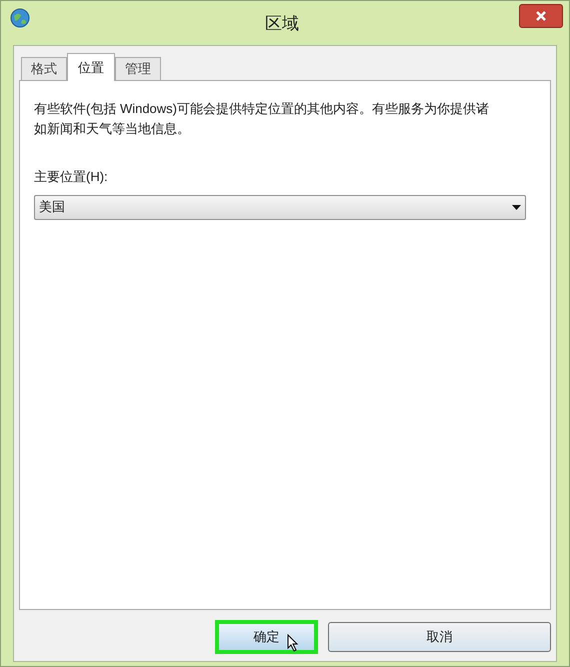 This screenshot has width=570, height=667. Describe the element at coordinates (516, 207) in the screenshot. I see `dropdown-arrow-icon` at that location.